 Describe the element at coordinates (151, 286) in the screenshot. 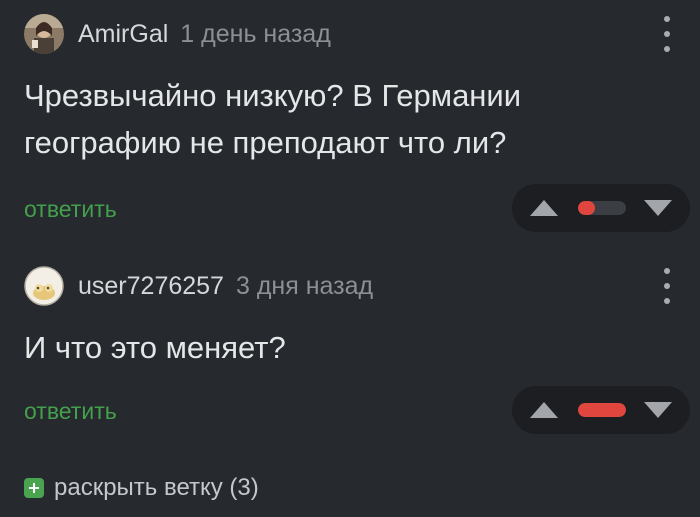

I see `username: user7276257` at that location.